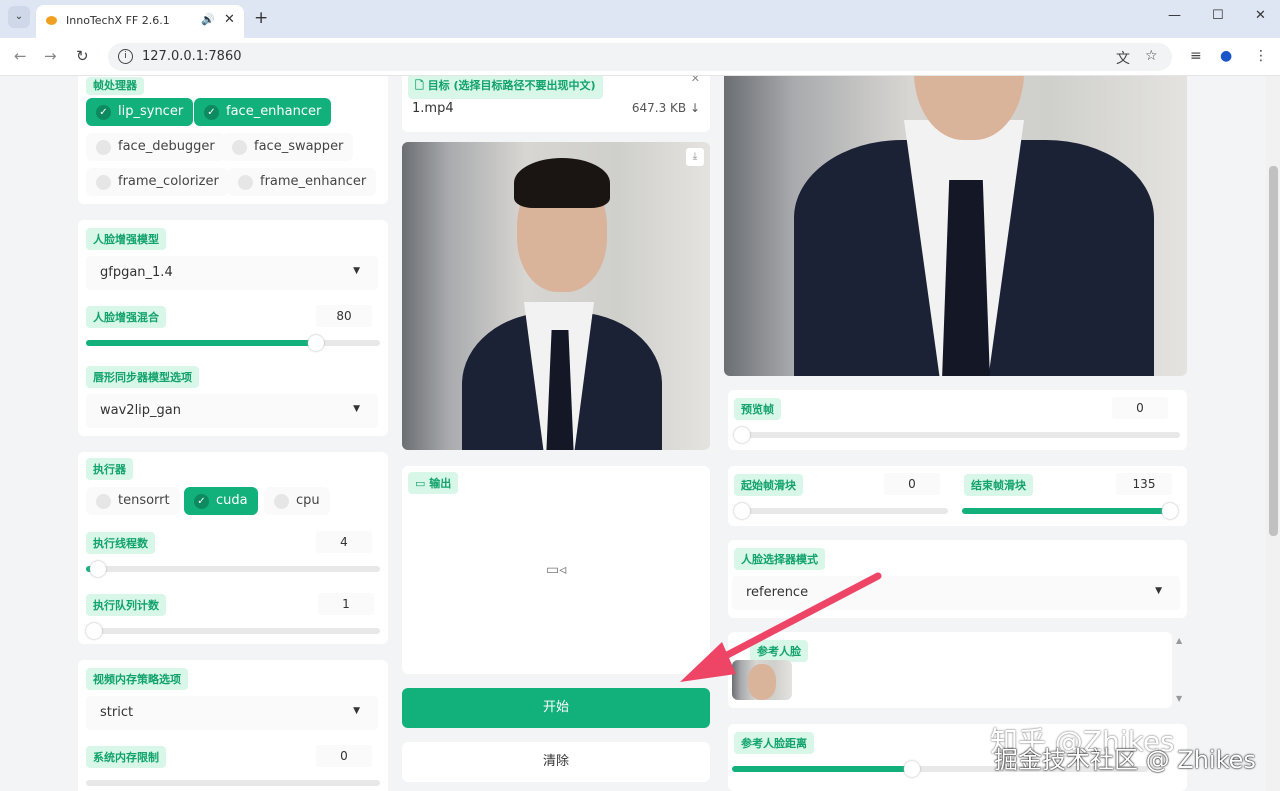 The width and height of the screenshot is (1280, 791). I want to click on trim-end-slider, so click(1070, 511).